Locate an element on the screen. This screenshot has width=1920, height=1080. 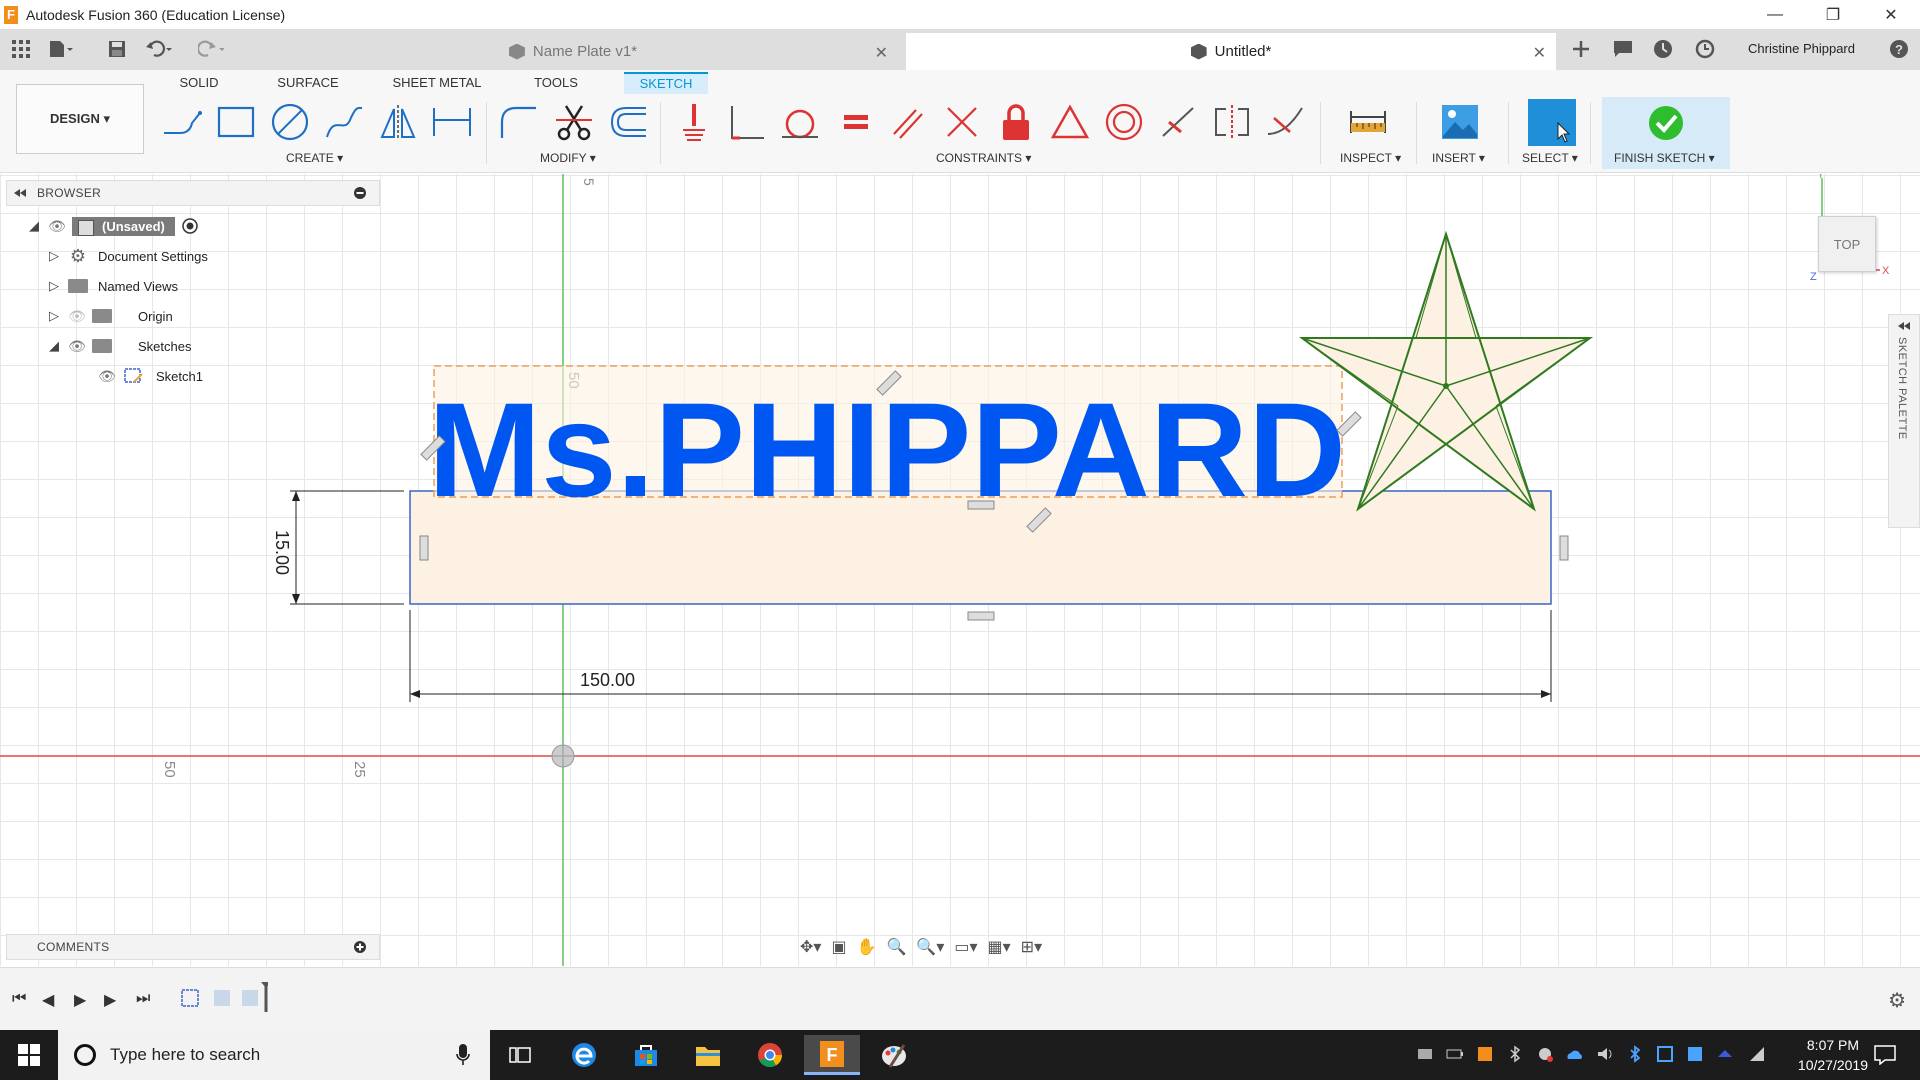
play-icon: ▶ is located at coordinates (80, 1000).